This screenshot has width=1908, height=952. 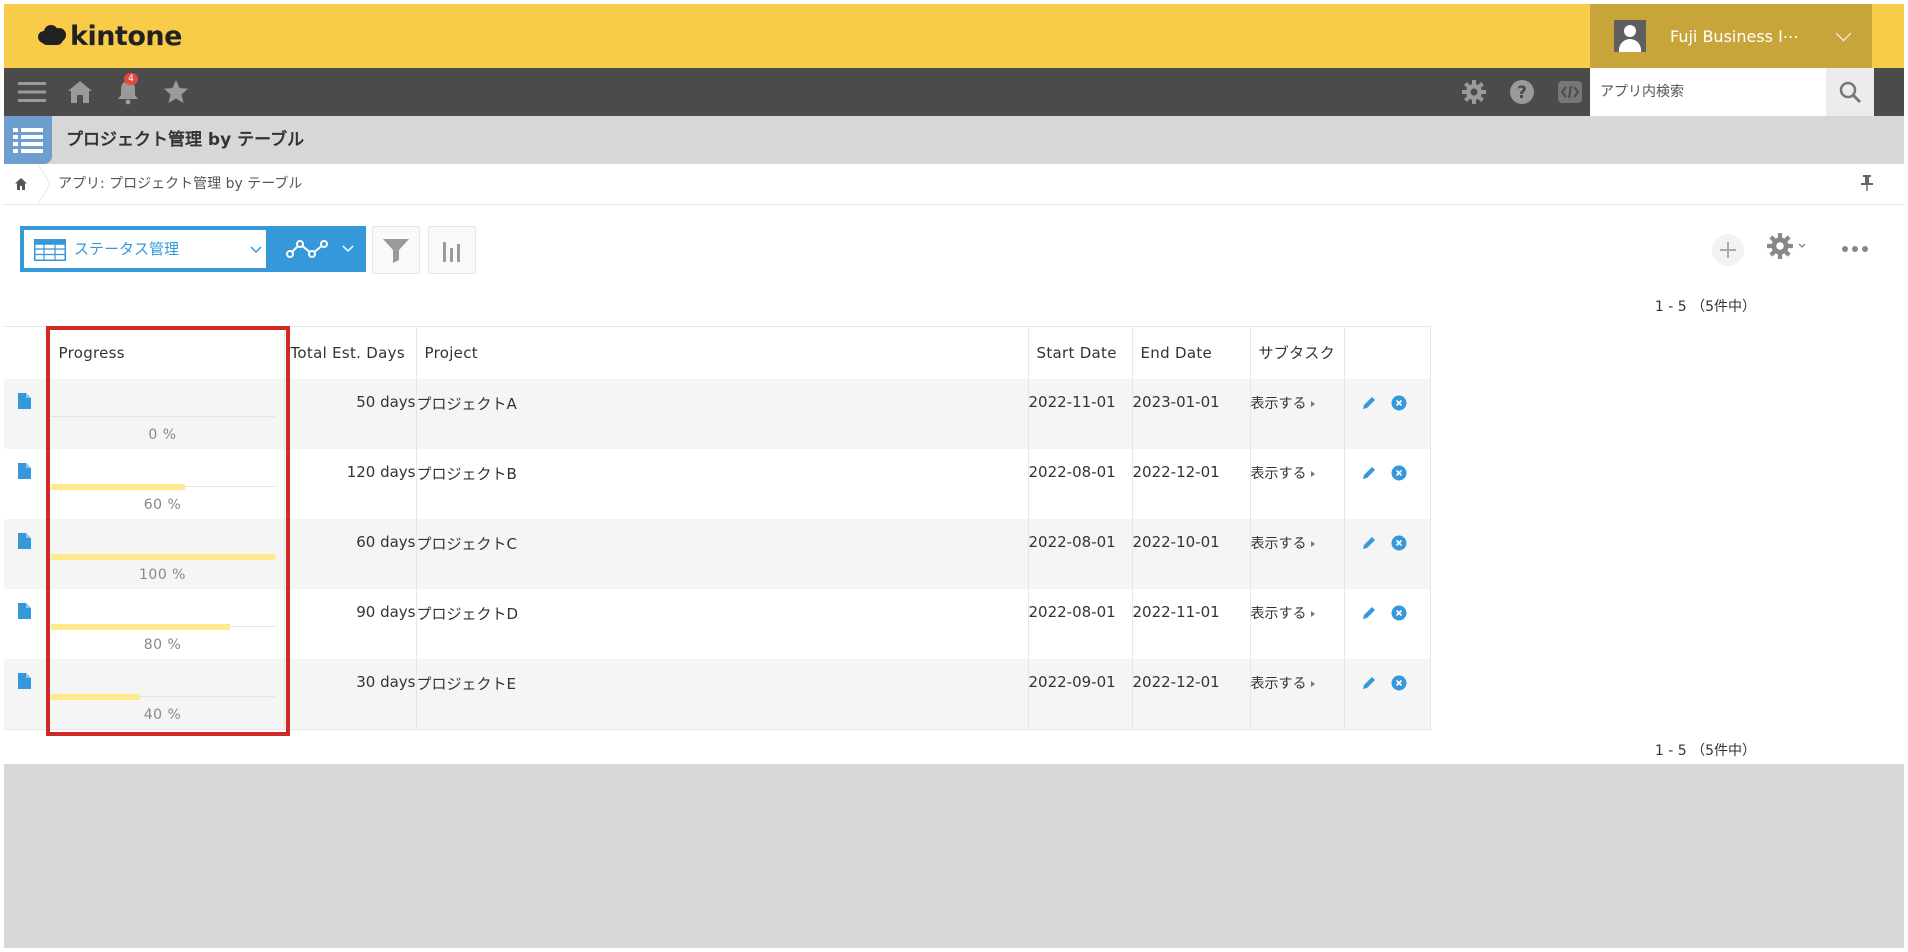 What do you see at coordinates (162, 574) in the screenshot?
I see `progress-label: 100 %` at bounding box center [162, 574].